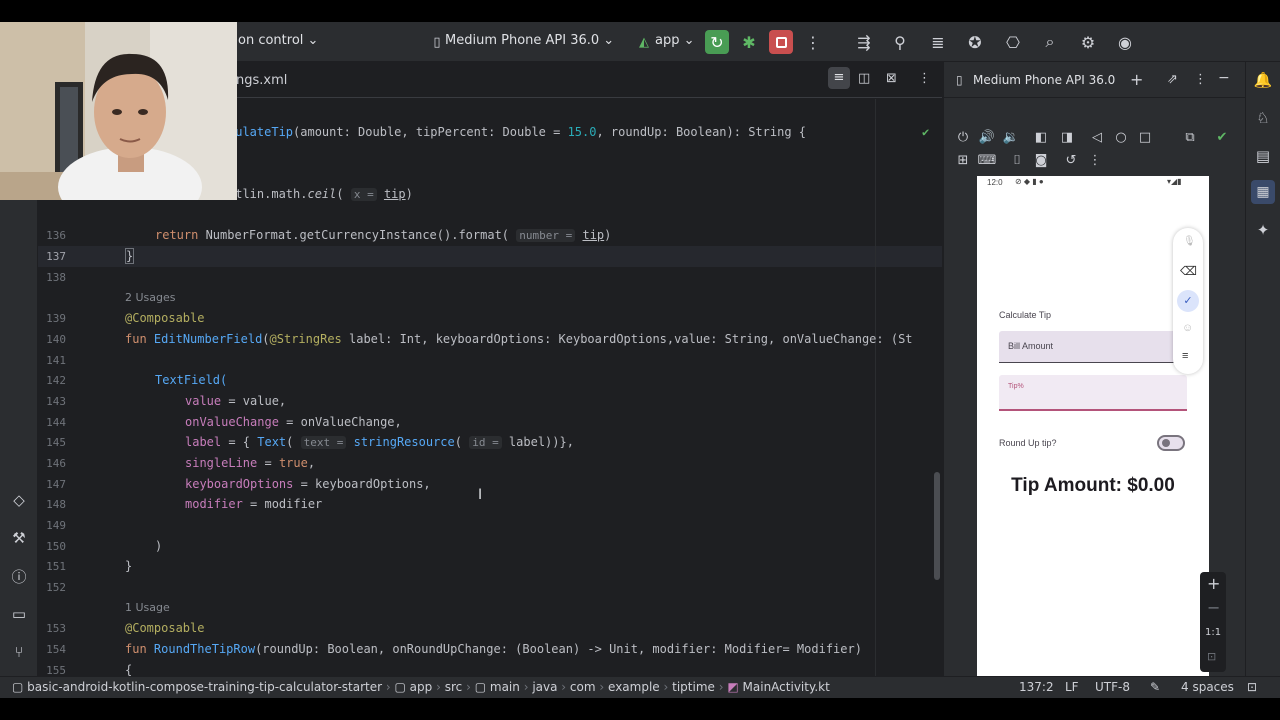 The width and height of the screenshot is (1280, 720). Describe the element at coordinates (19, 614) in the screenshot. I see `terminal-icon: ▭` at that location.